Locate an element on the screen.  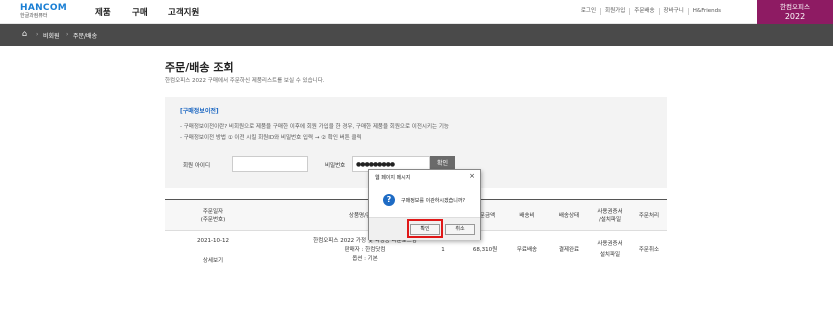
cart-link: 장바구니 is located at coordinates (673, 11).